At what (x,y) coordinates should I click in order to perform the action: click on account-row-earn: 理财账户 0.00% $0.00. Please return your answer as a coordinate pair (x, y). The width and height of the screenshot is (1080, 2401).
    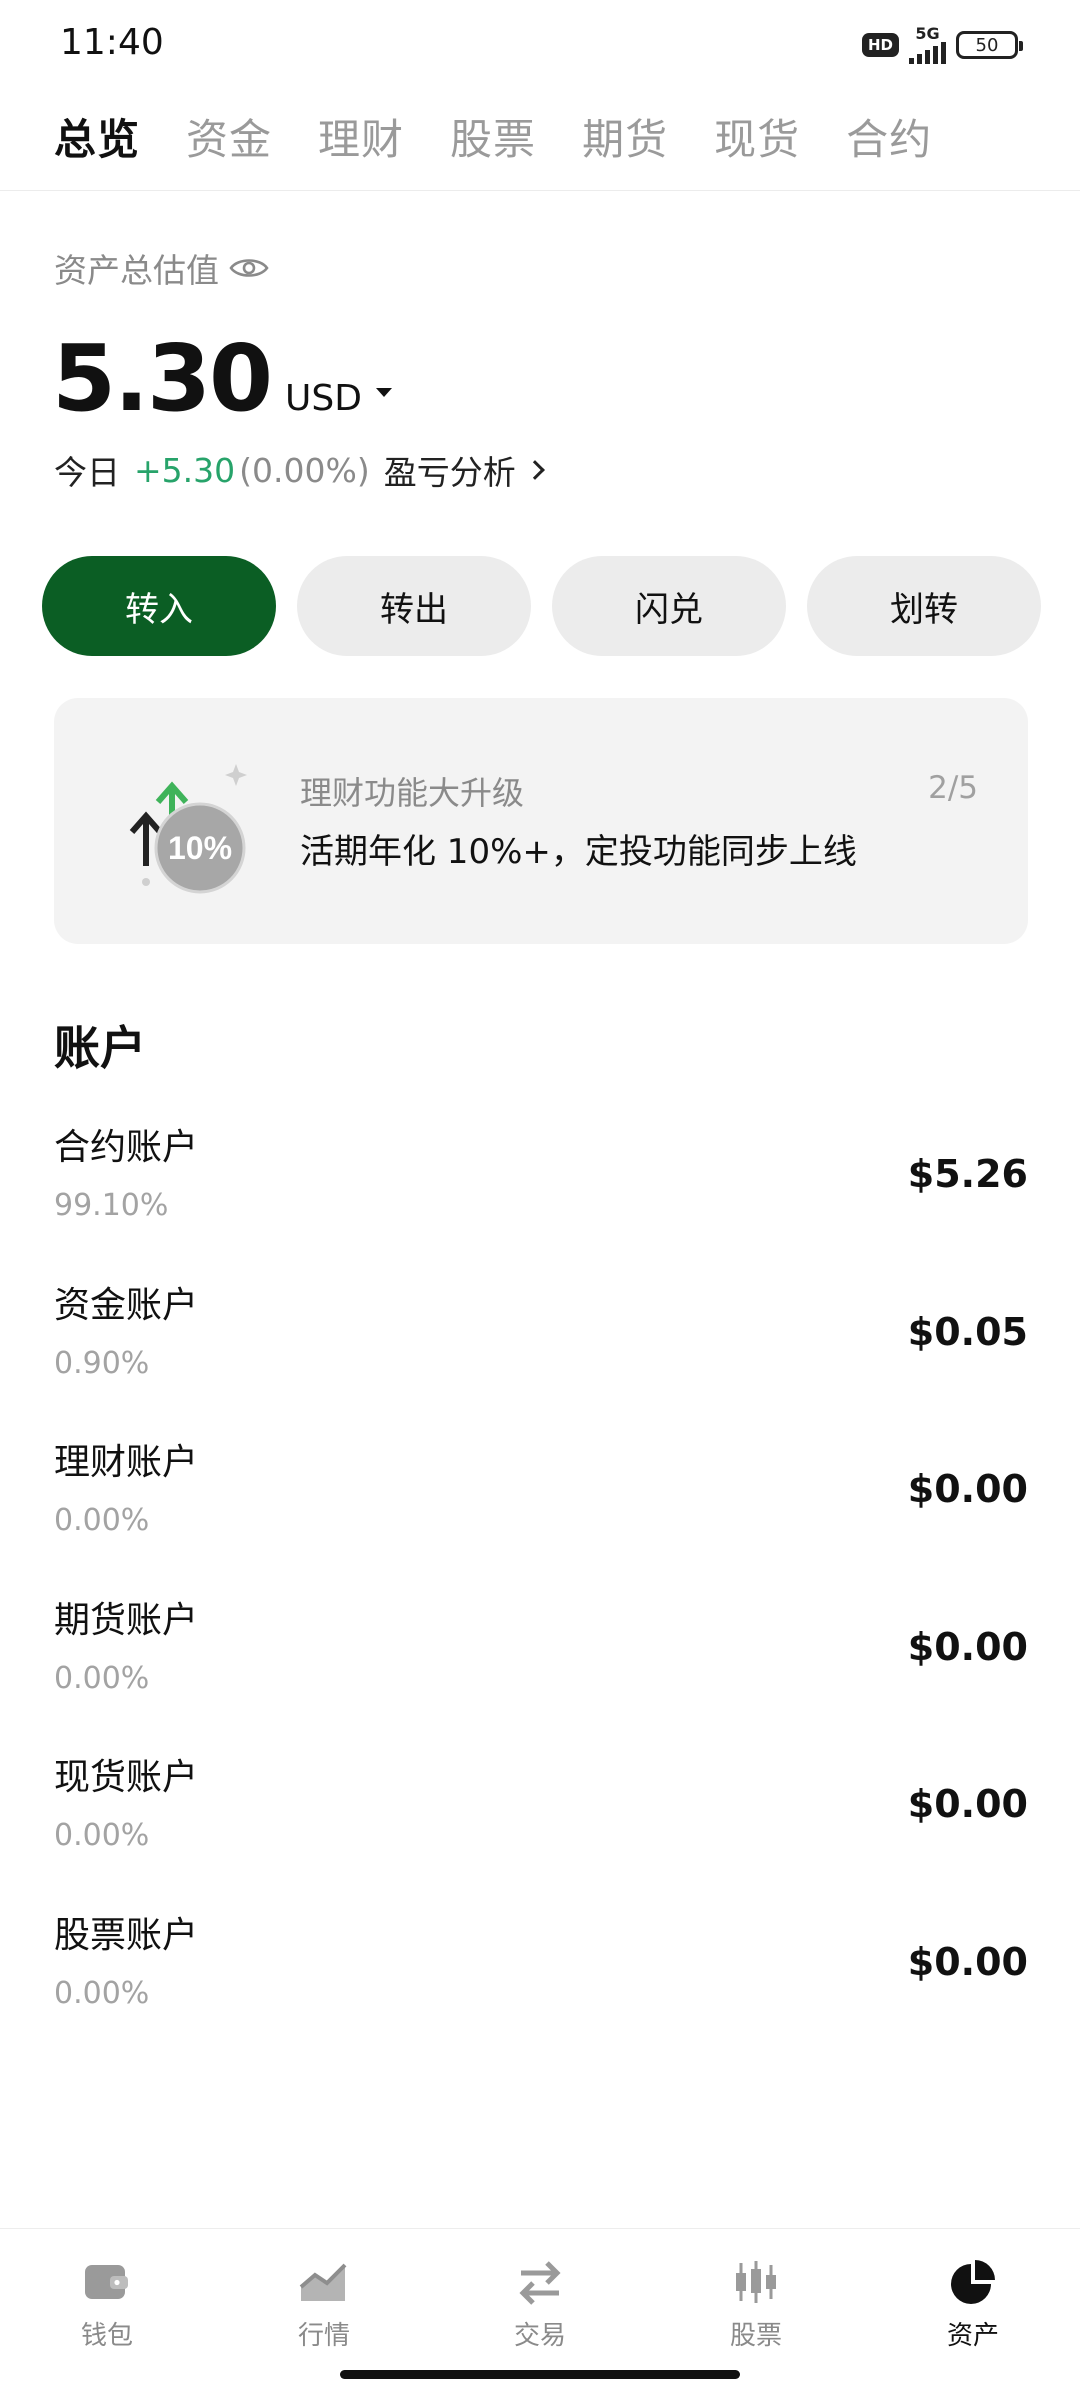
    Looking at the image, I should click on (541, 1512).